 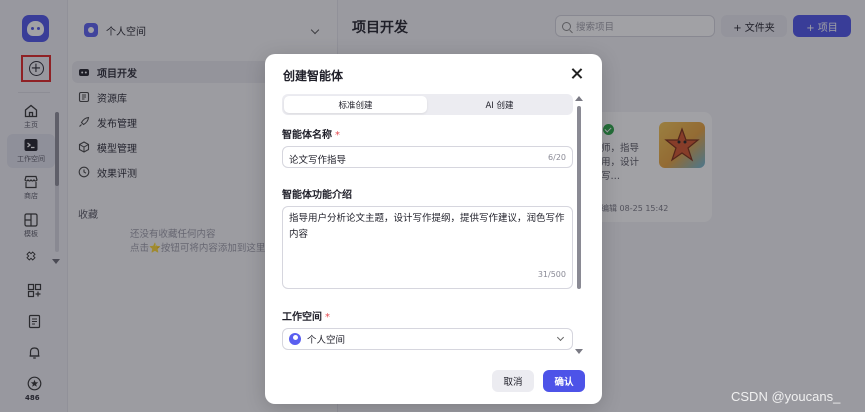 What do you see at coordinates (318, 160) in the screenshot?
I see `agent-name-value: 论文写作指导` at bounding box center [318, 160].